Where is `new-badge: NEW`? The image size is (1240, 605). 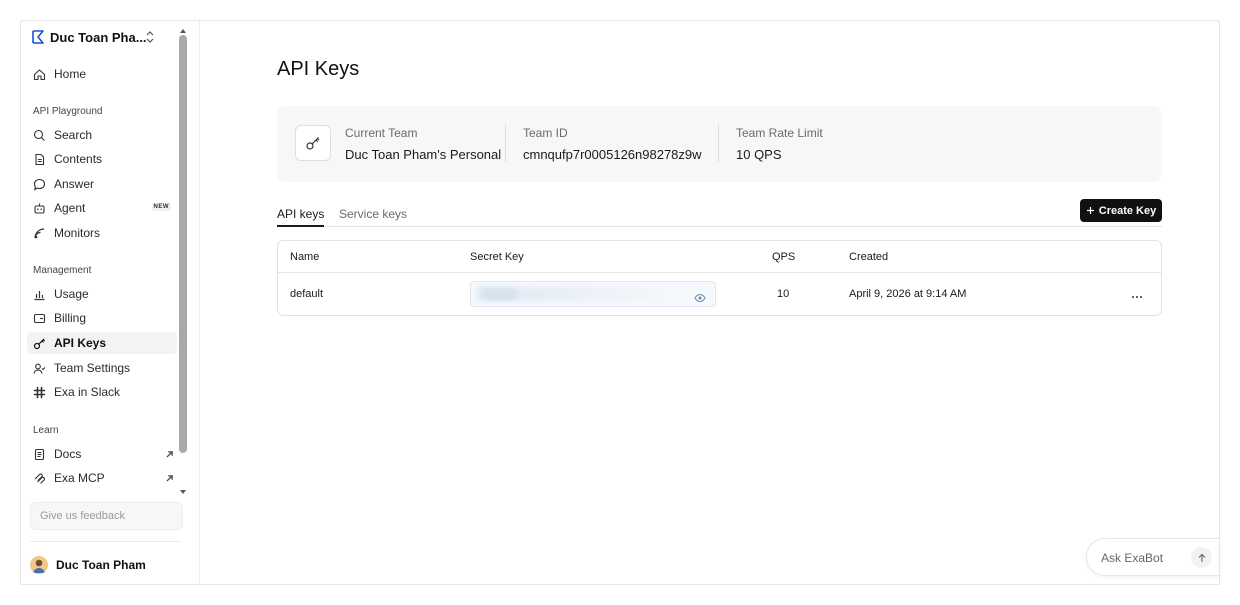 new-badge: NEW is located at coordinates (161, 207).